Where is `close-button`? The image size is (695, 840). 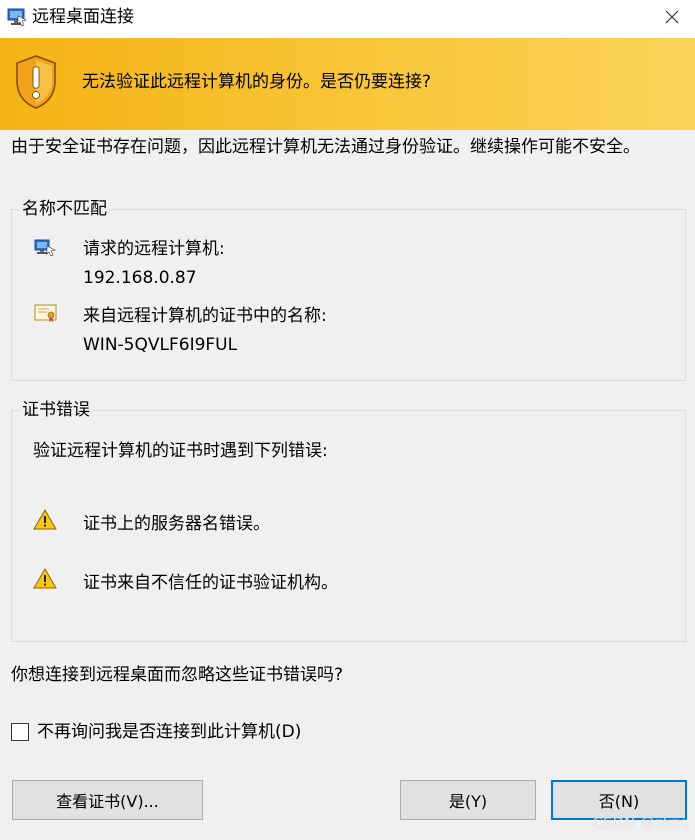
close-button is located at coordinates (672, 17).